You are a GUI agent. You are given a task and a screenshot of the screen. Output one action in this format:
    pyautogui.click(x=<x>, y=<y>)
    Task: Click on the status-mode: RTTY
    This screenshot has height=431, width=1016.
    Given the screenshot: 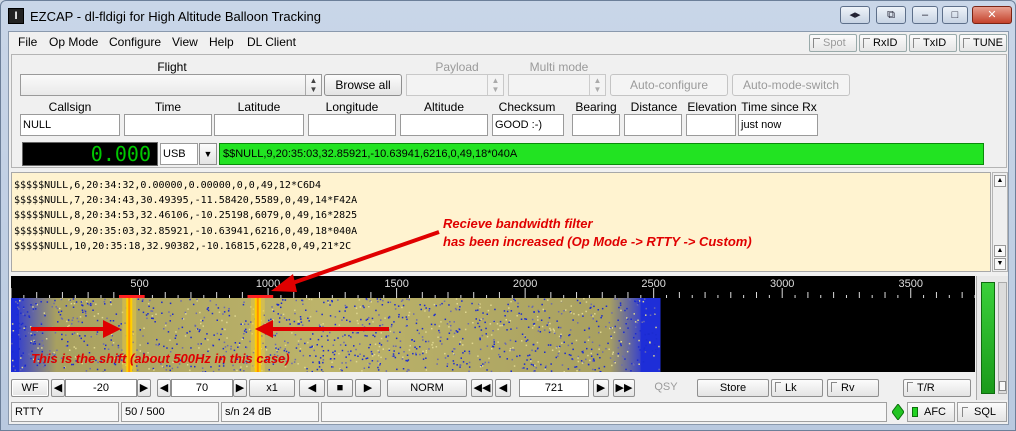 What is the action you would take?
    pyautogui.click(x=65, y=412)
    